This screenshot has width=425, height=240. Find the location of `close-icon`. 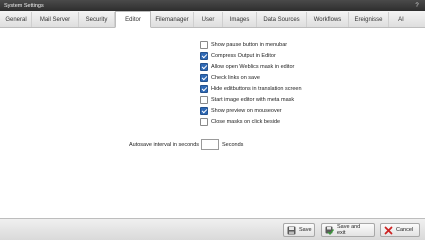

close-icon is located at coordinates (388, 230).